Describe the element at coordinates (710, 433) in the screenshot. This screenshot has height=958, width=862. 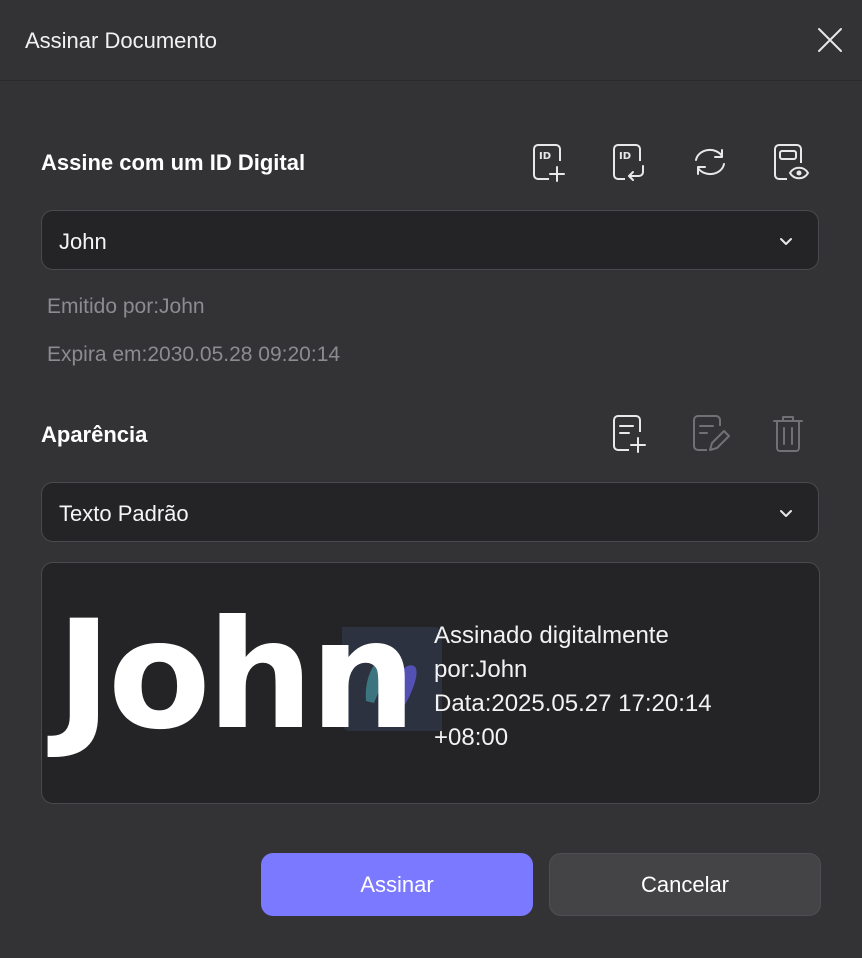
I see `appearance-edit-icon` at that location.